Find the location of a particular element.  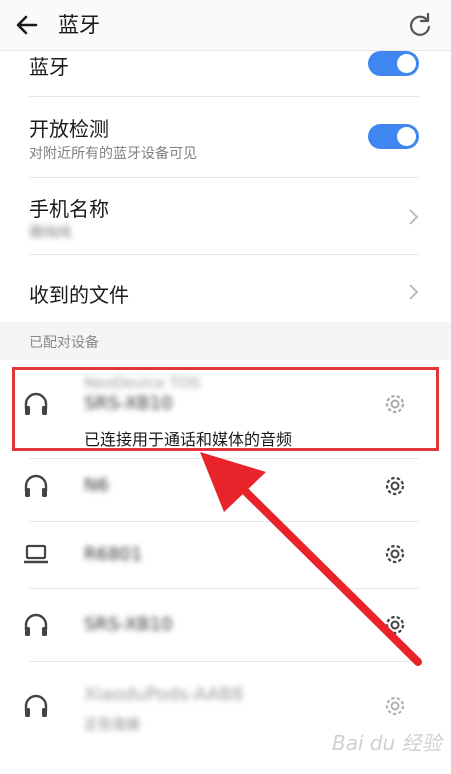

device-name: XiaoduPods-AAB8 is located at coordinates (164, 694).